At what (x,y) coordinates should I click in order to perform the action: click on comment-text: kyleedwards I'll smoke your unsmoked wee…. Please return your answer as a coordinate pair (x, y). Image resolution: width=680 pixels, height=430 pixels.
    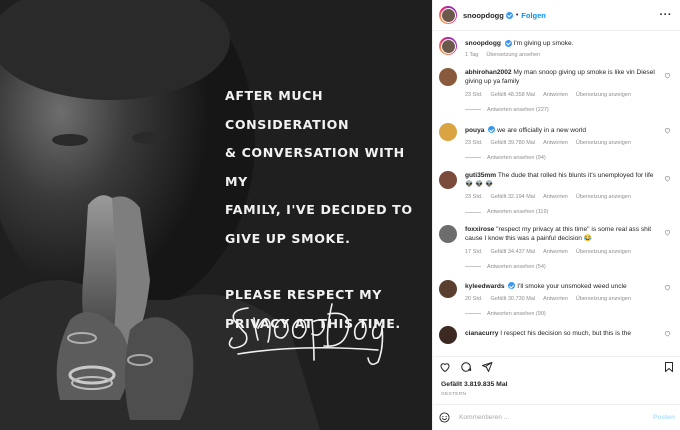
    Looking at the image, I should click on (563, 286).